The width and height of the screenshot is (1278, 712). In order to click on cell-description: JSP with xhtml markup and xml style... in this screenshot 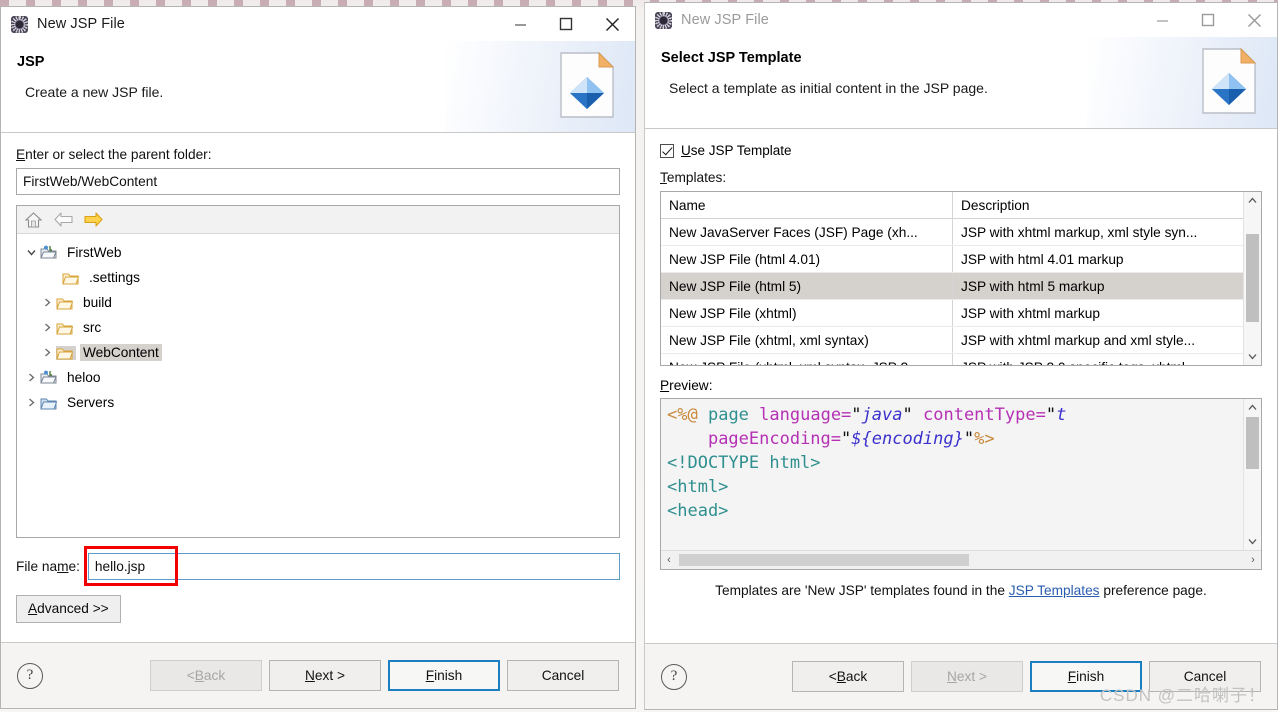, I will do `click(1078, 340)`.